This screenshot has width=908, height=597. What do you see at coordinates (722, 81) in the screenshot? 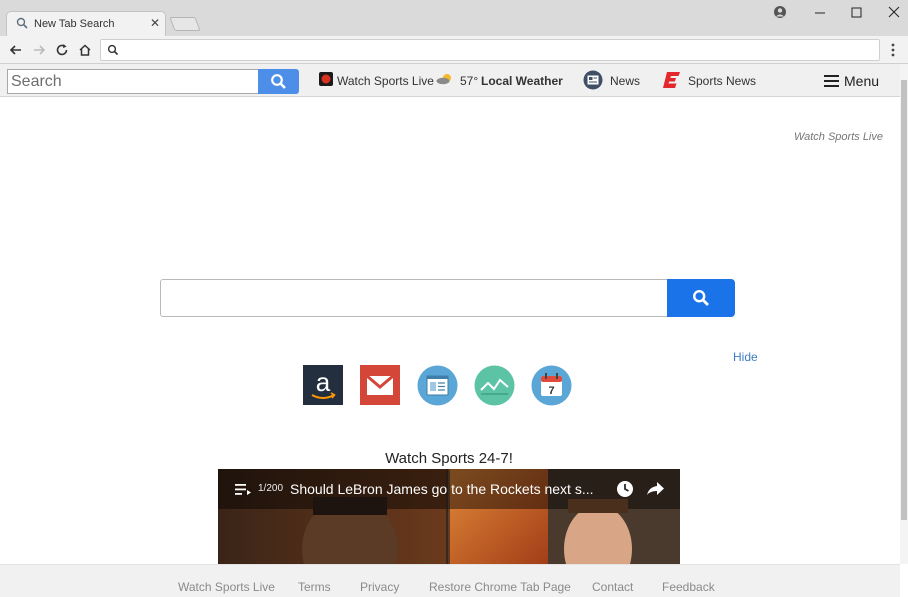
I see `sports-news-link: Sports News` at bounding box center [722, 81].